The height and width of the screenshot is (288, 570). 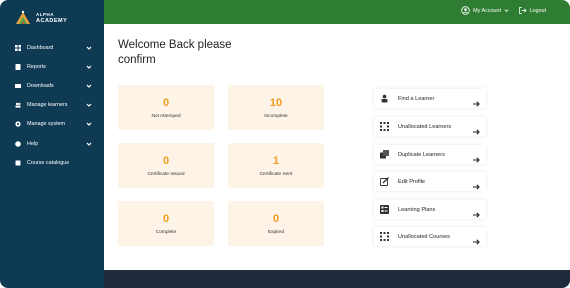 What do you see at coordinates (17, 162) in the screenshot?
I see `book-icon` at bounding box center [17, 162].